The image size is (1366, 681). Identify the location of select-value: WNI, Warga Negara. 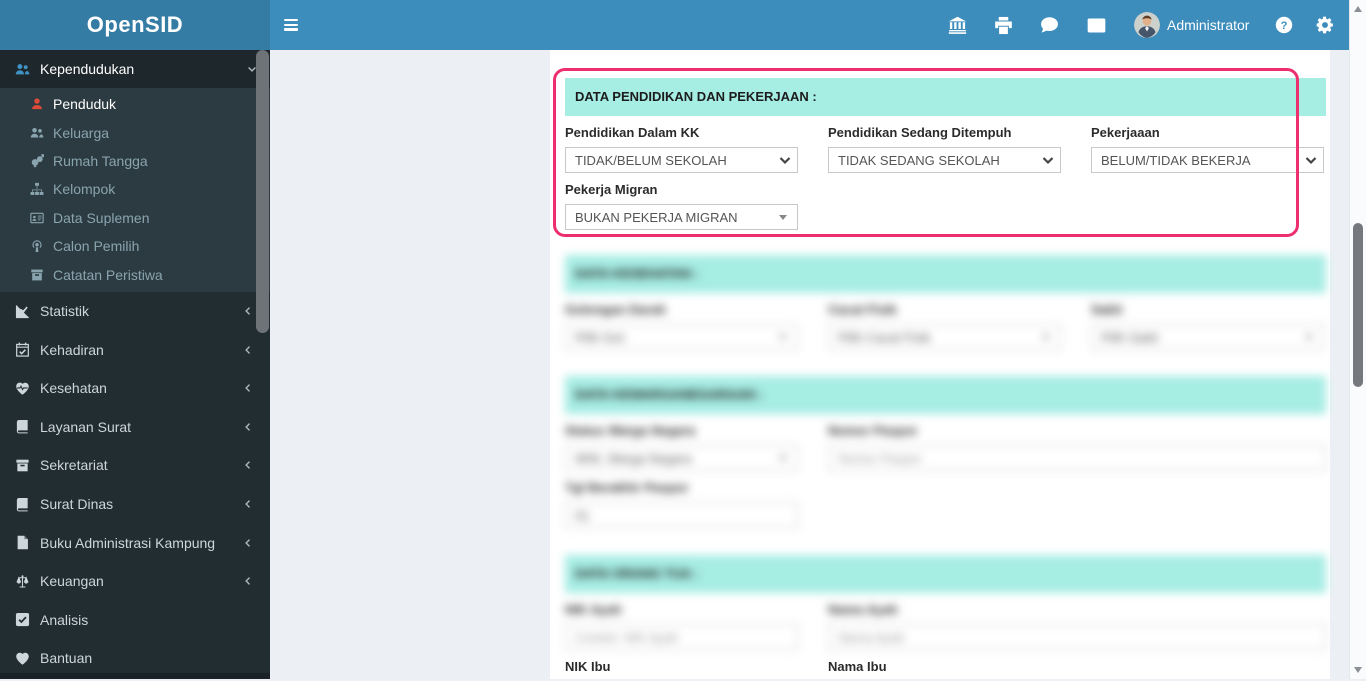
(633, 458).